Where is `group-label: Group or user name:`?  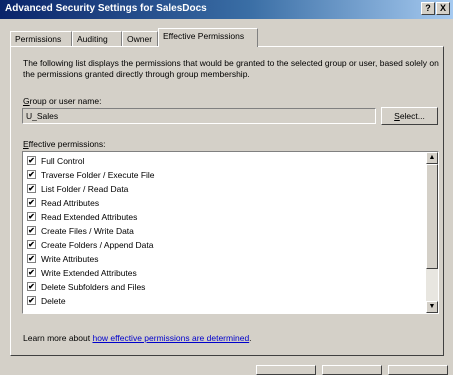 group-label: Group or user name: is located at coordinates (62, 101).